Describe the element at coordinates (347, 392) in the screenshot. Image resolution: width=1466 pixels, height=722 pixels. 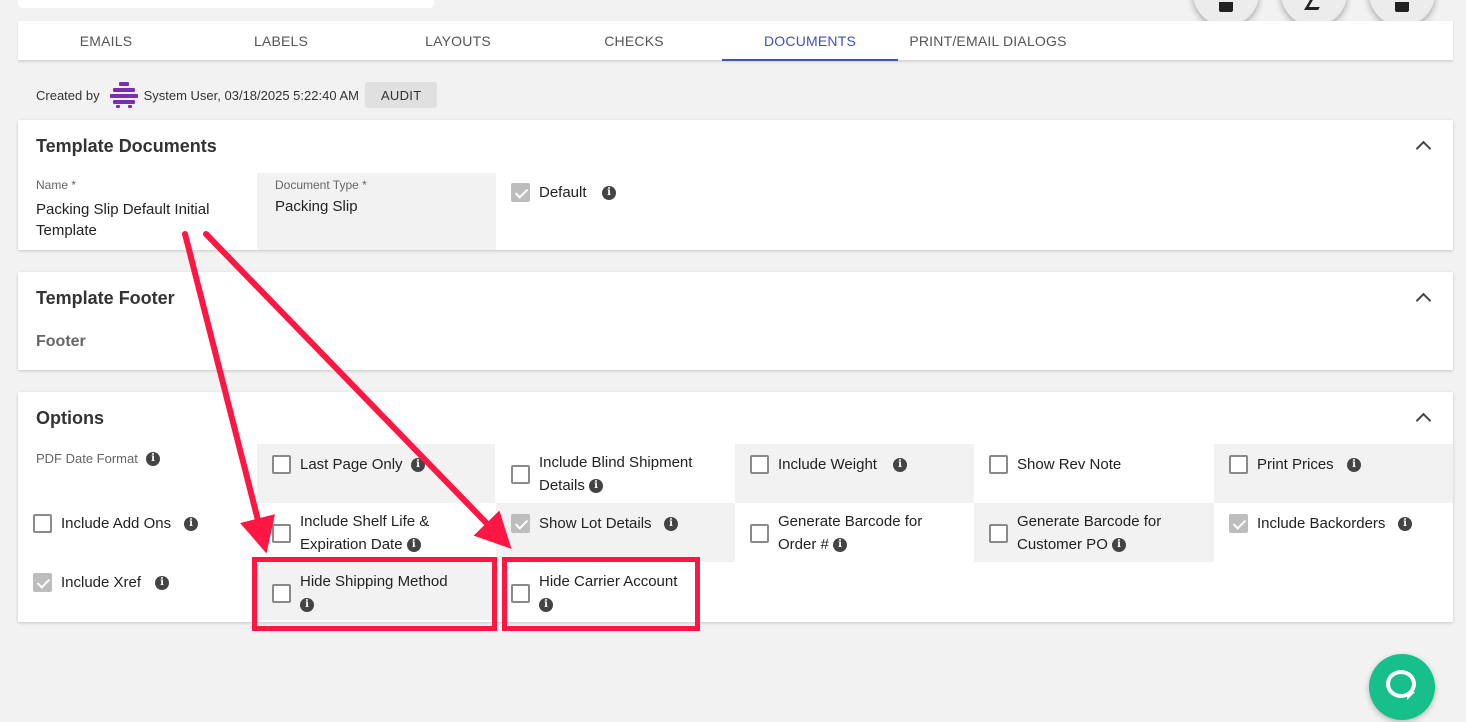
I see `annotation-arrows` at that location.